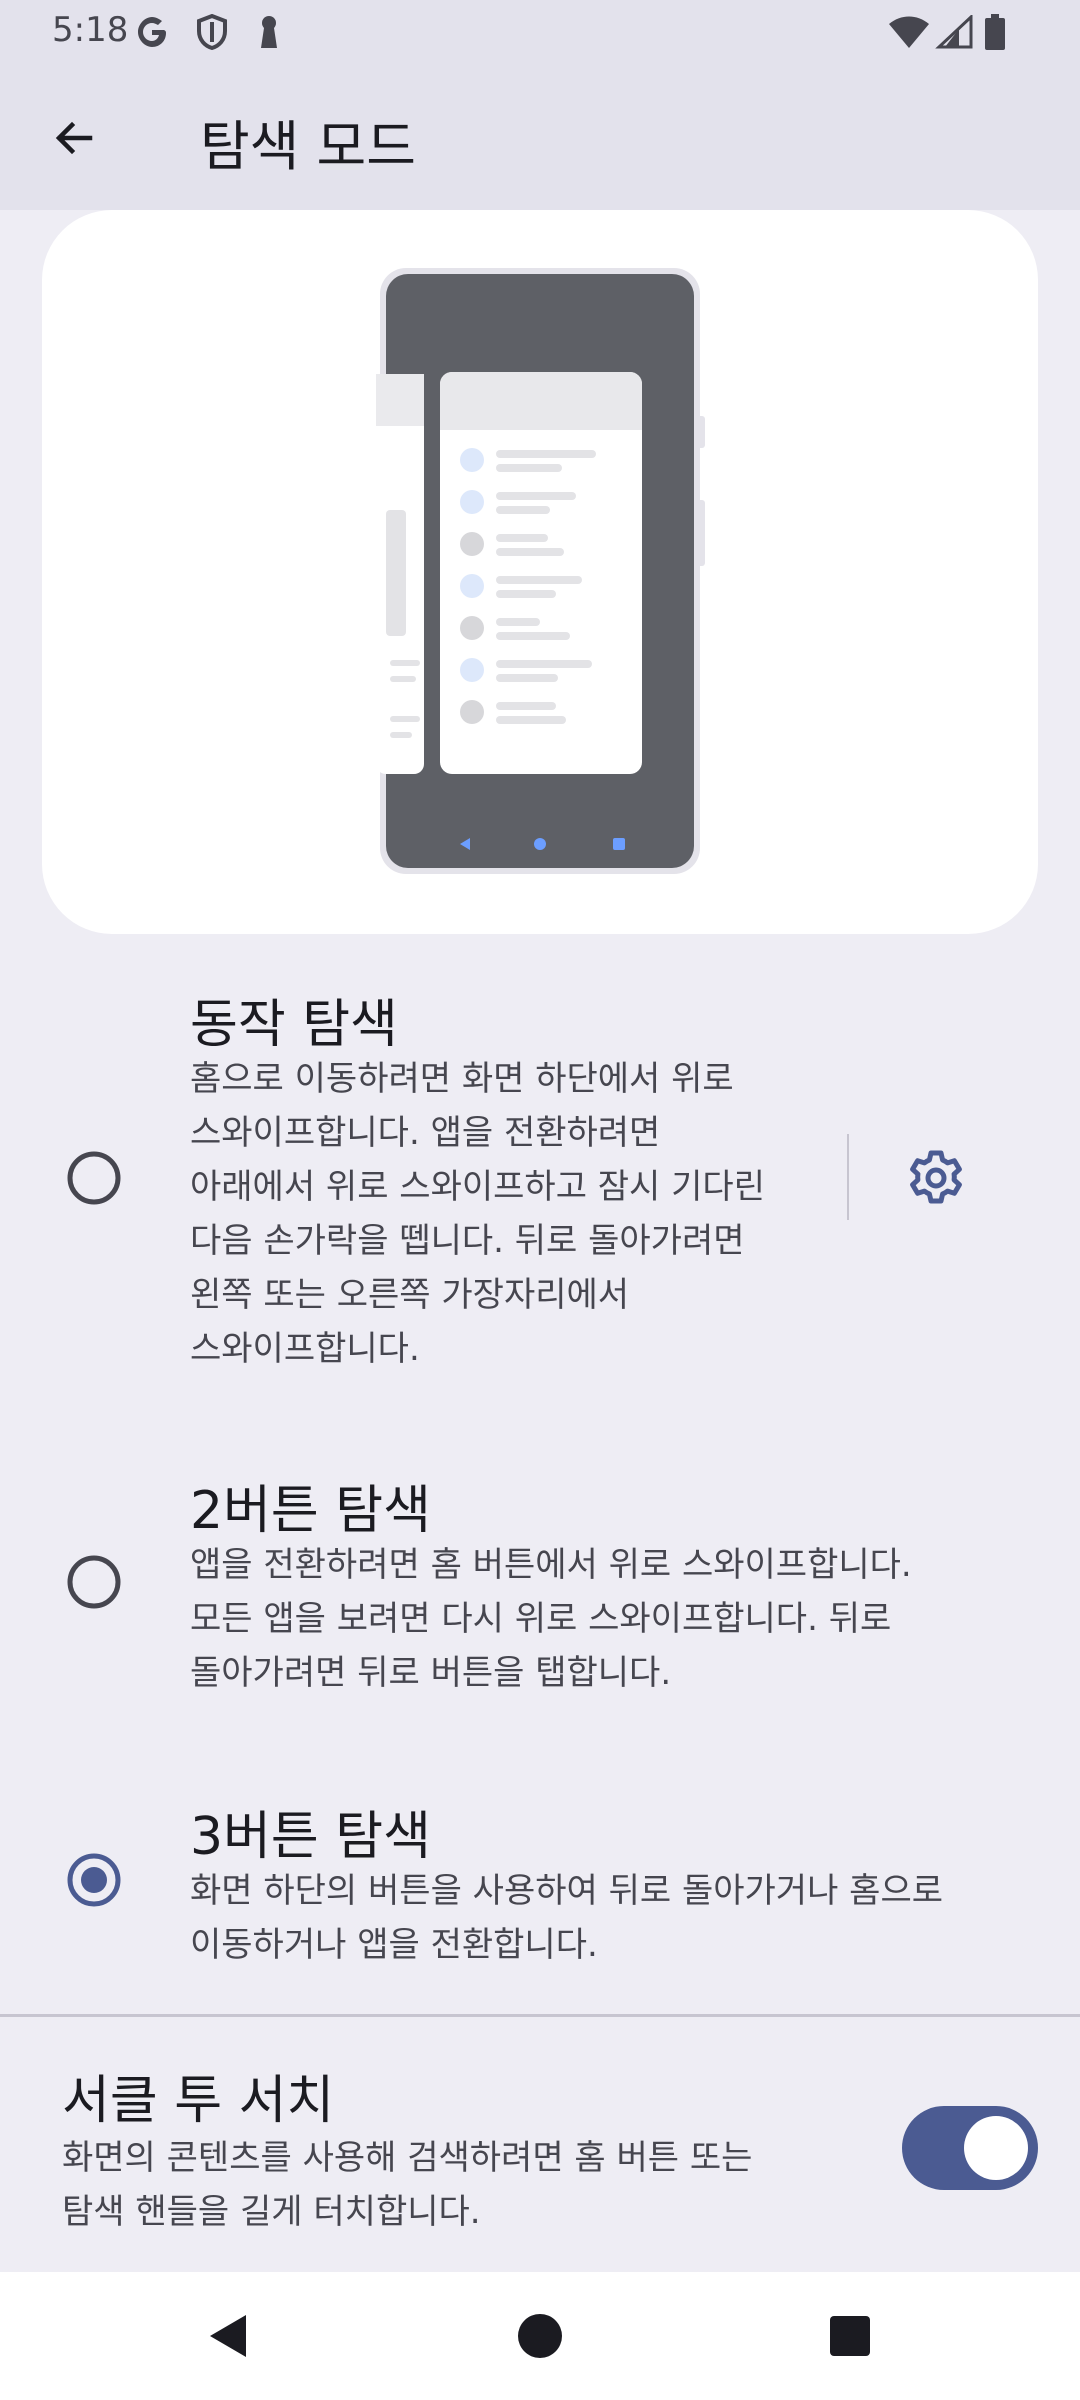  I want to click on description-line: 아래에서 위로 스와이프하고 잠시 기다린, so click(477, 1187).